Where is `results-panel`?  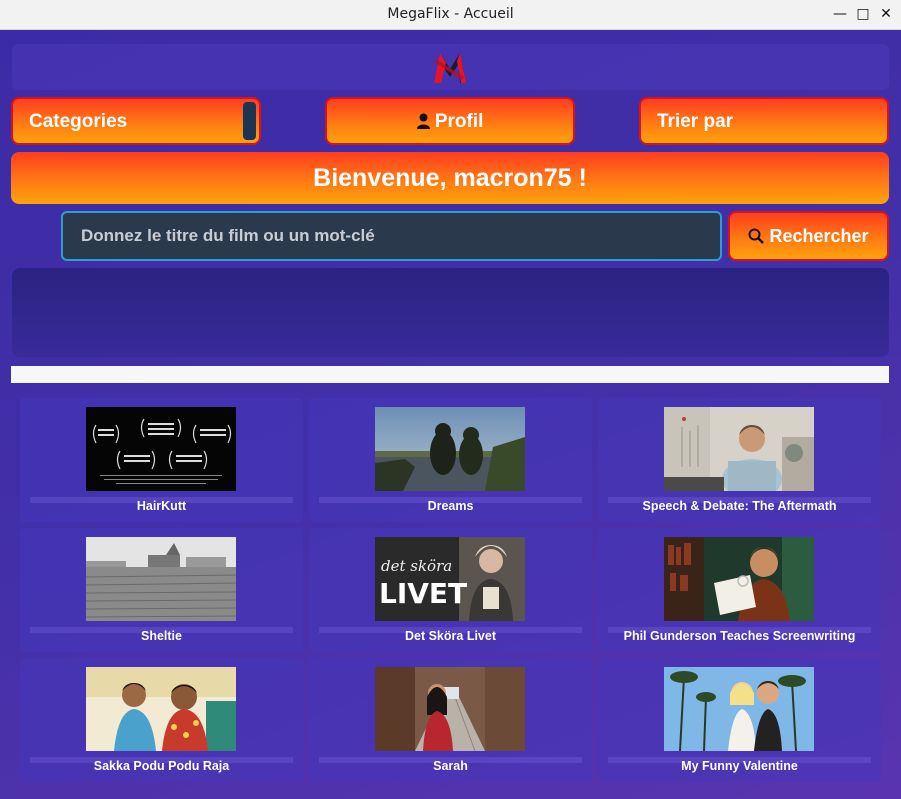 results-panel is located at coordinates (450, 312).